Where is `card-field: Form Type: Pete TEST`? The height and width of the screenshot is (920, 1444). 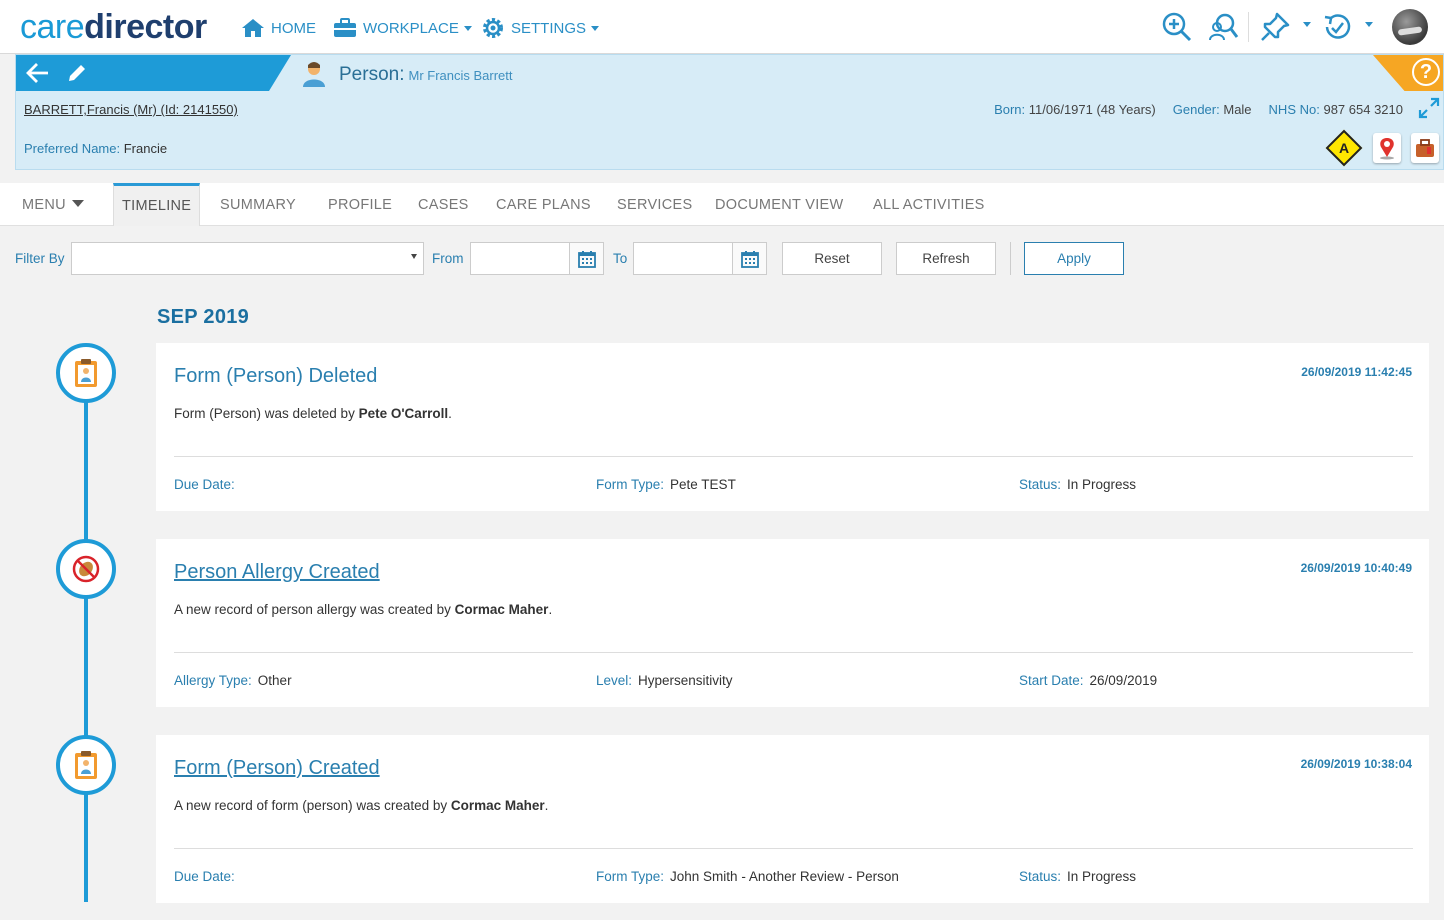 card-field: Form Type: Pete TEST is located at coordinates (666, 484).